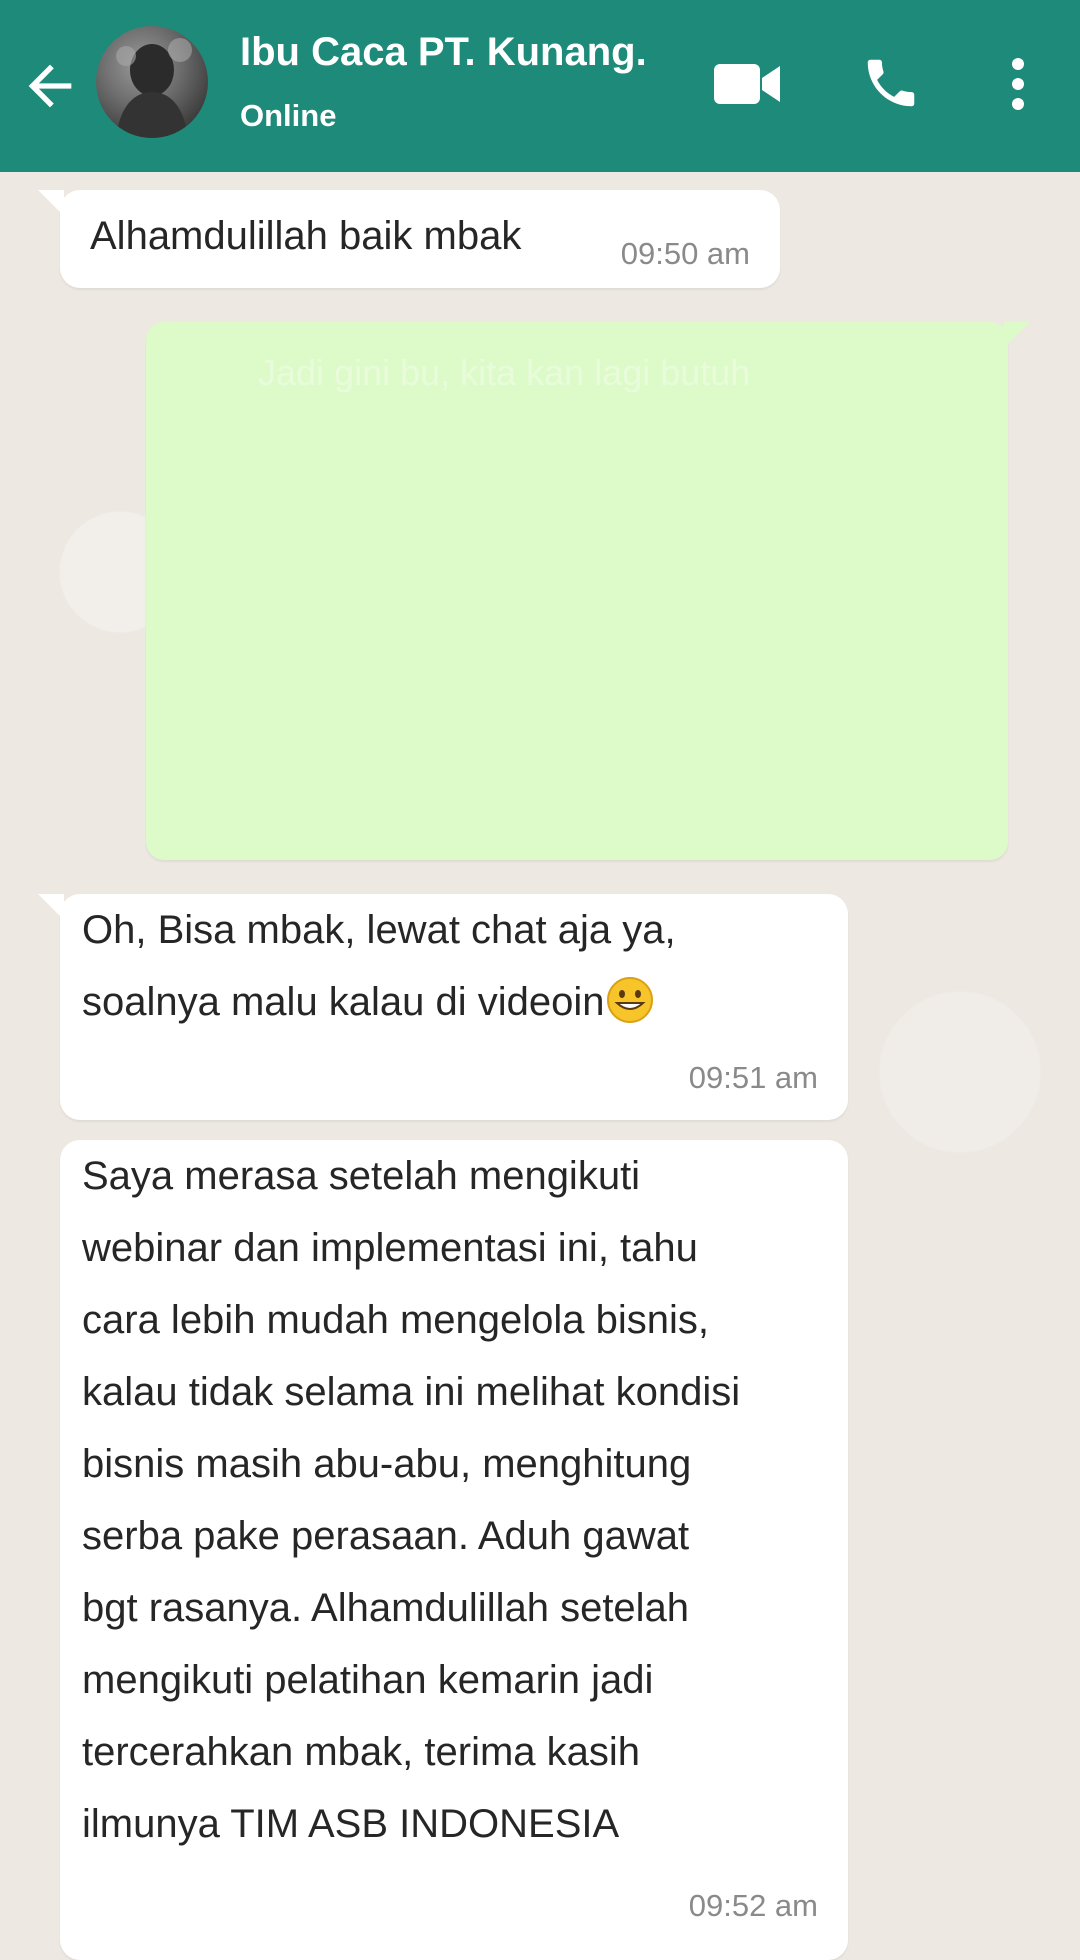 This screenshot has height=1960, width=1080. Describe the element at coordinates (891, 83) in the screenshot. I see `phone-call-icon` at that location.